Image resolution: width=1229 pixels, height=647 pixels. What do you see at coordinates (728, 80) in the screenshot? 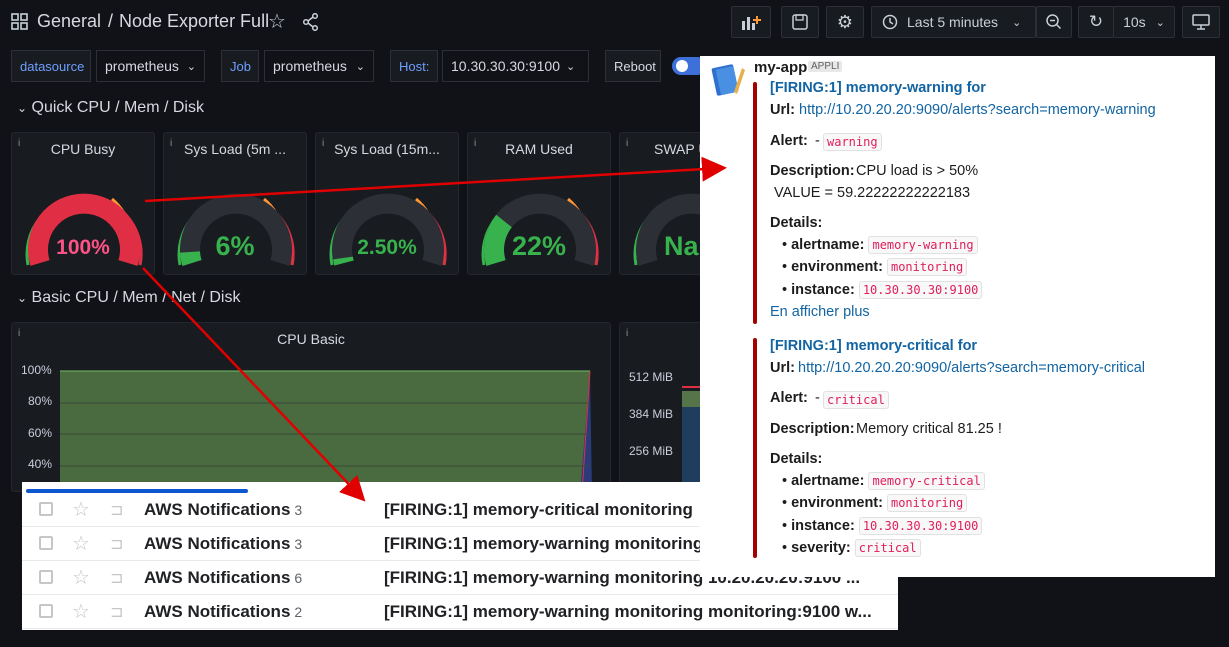
I see `app-avatar-icon` at bounding box center [728, 80].